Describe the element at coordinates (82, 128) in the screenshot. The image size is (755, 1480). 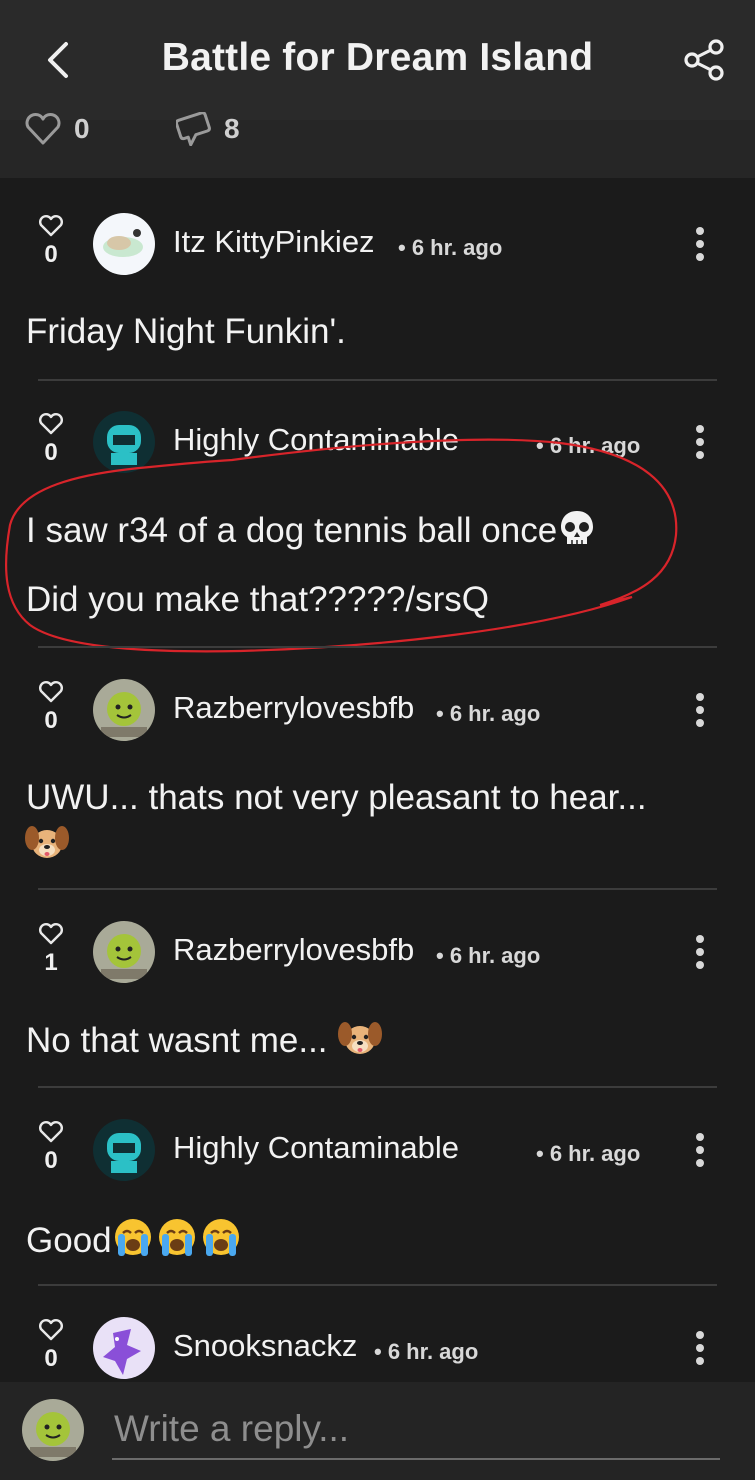
I see `post-like-count: 0` at that location.